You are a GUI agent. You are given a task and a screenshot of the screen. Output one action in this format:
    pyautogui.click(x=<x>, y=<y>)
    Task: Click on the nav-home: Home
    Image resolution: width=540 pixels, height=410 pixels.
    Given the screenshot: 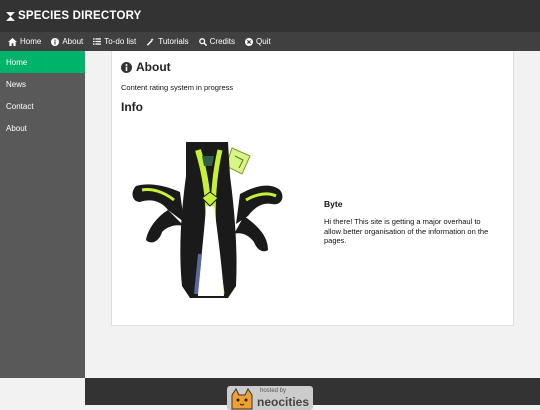 What is the action you would take?
    pyautogui.click(x=24, y=41)
    